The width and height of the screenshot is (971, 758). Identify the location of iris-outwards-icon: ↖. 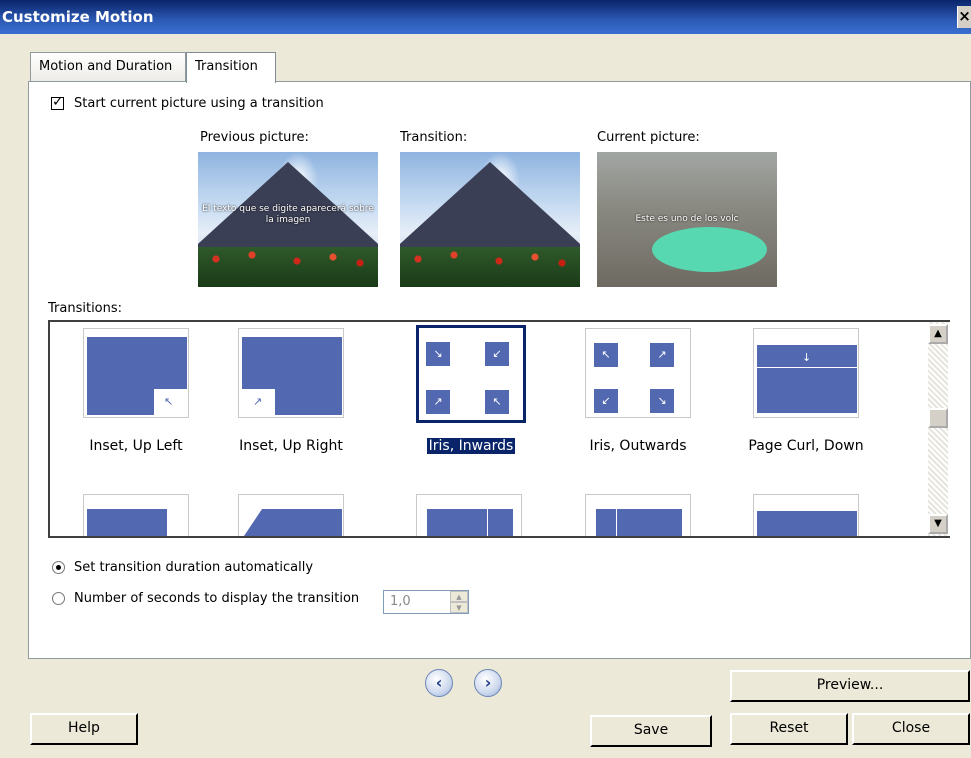
(606, 355).